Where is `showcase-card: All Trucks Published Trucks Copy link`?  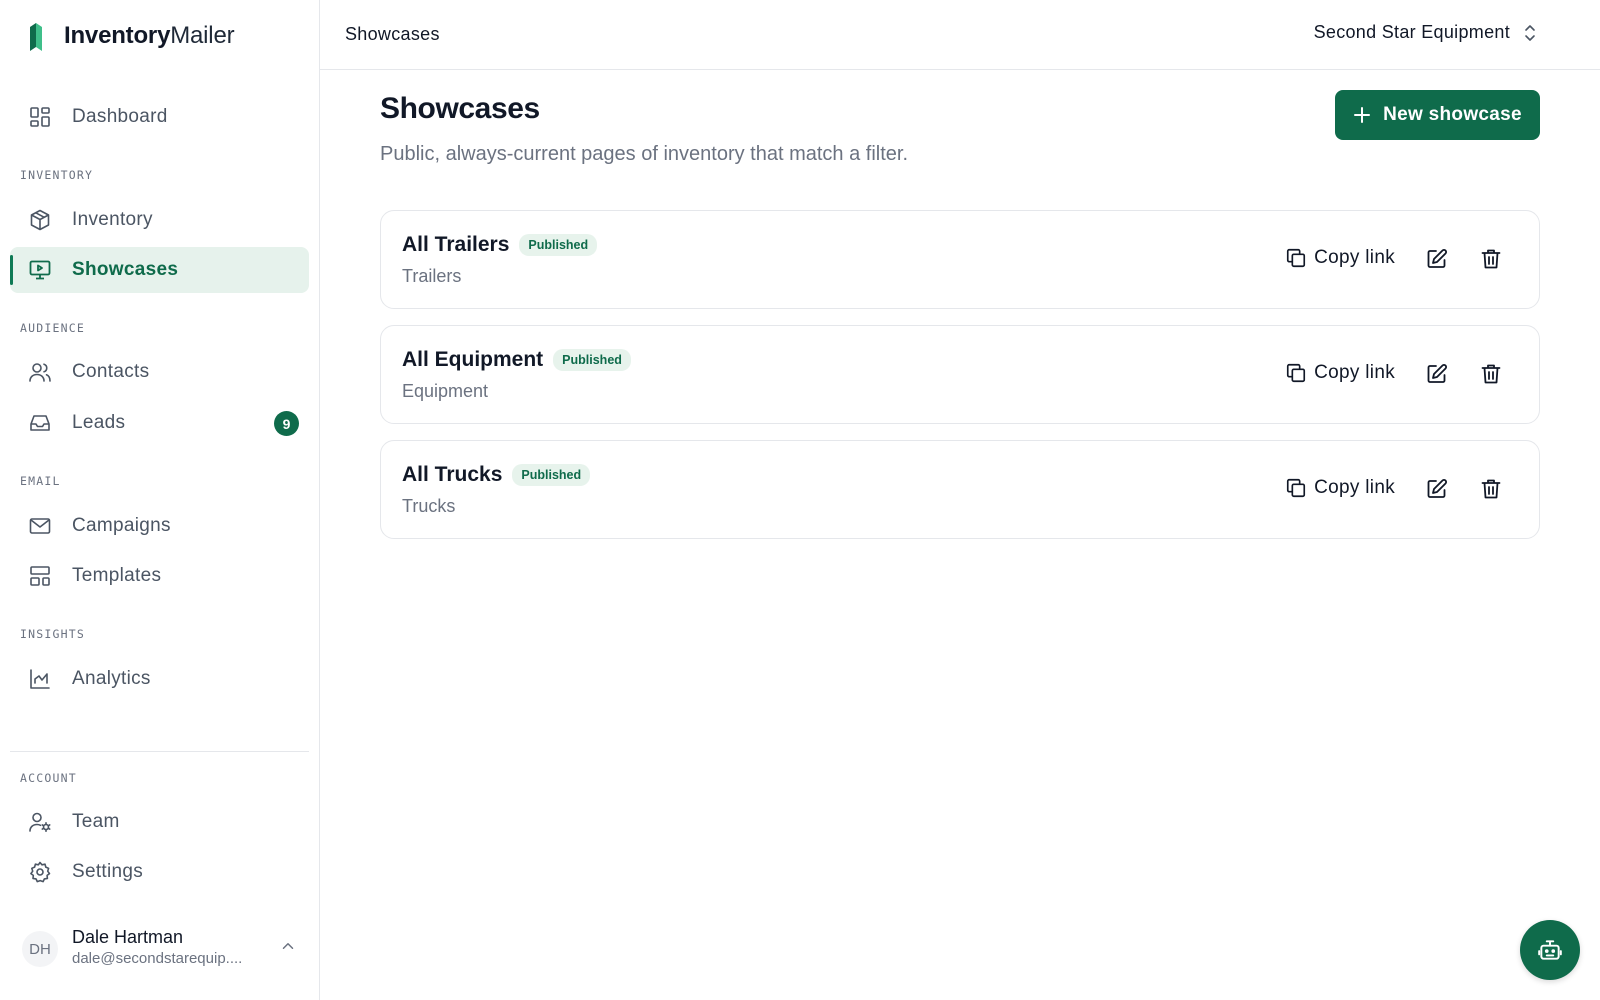 showcase-card: All Trucks Published Trucks Copy link is located at coordinates (960, 489).